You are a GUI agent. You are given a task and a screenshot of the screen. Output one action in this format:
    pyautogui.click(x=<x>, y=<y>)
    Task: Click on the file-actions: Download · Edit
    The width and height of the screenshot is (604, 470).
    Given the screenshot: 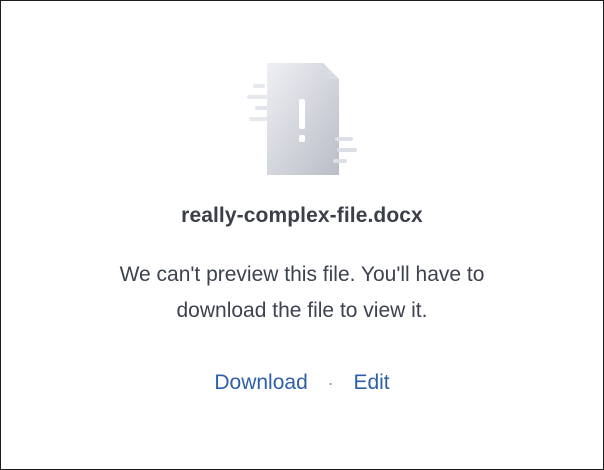 What is the action you would take?
    pyautogui.click(x=302, y=383)
    